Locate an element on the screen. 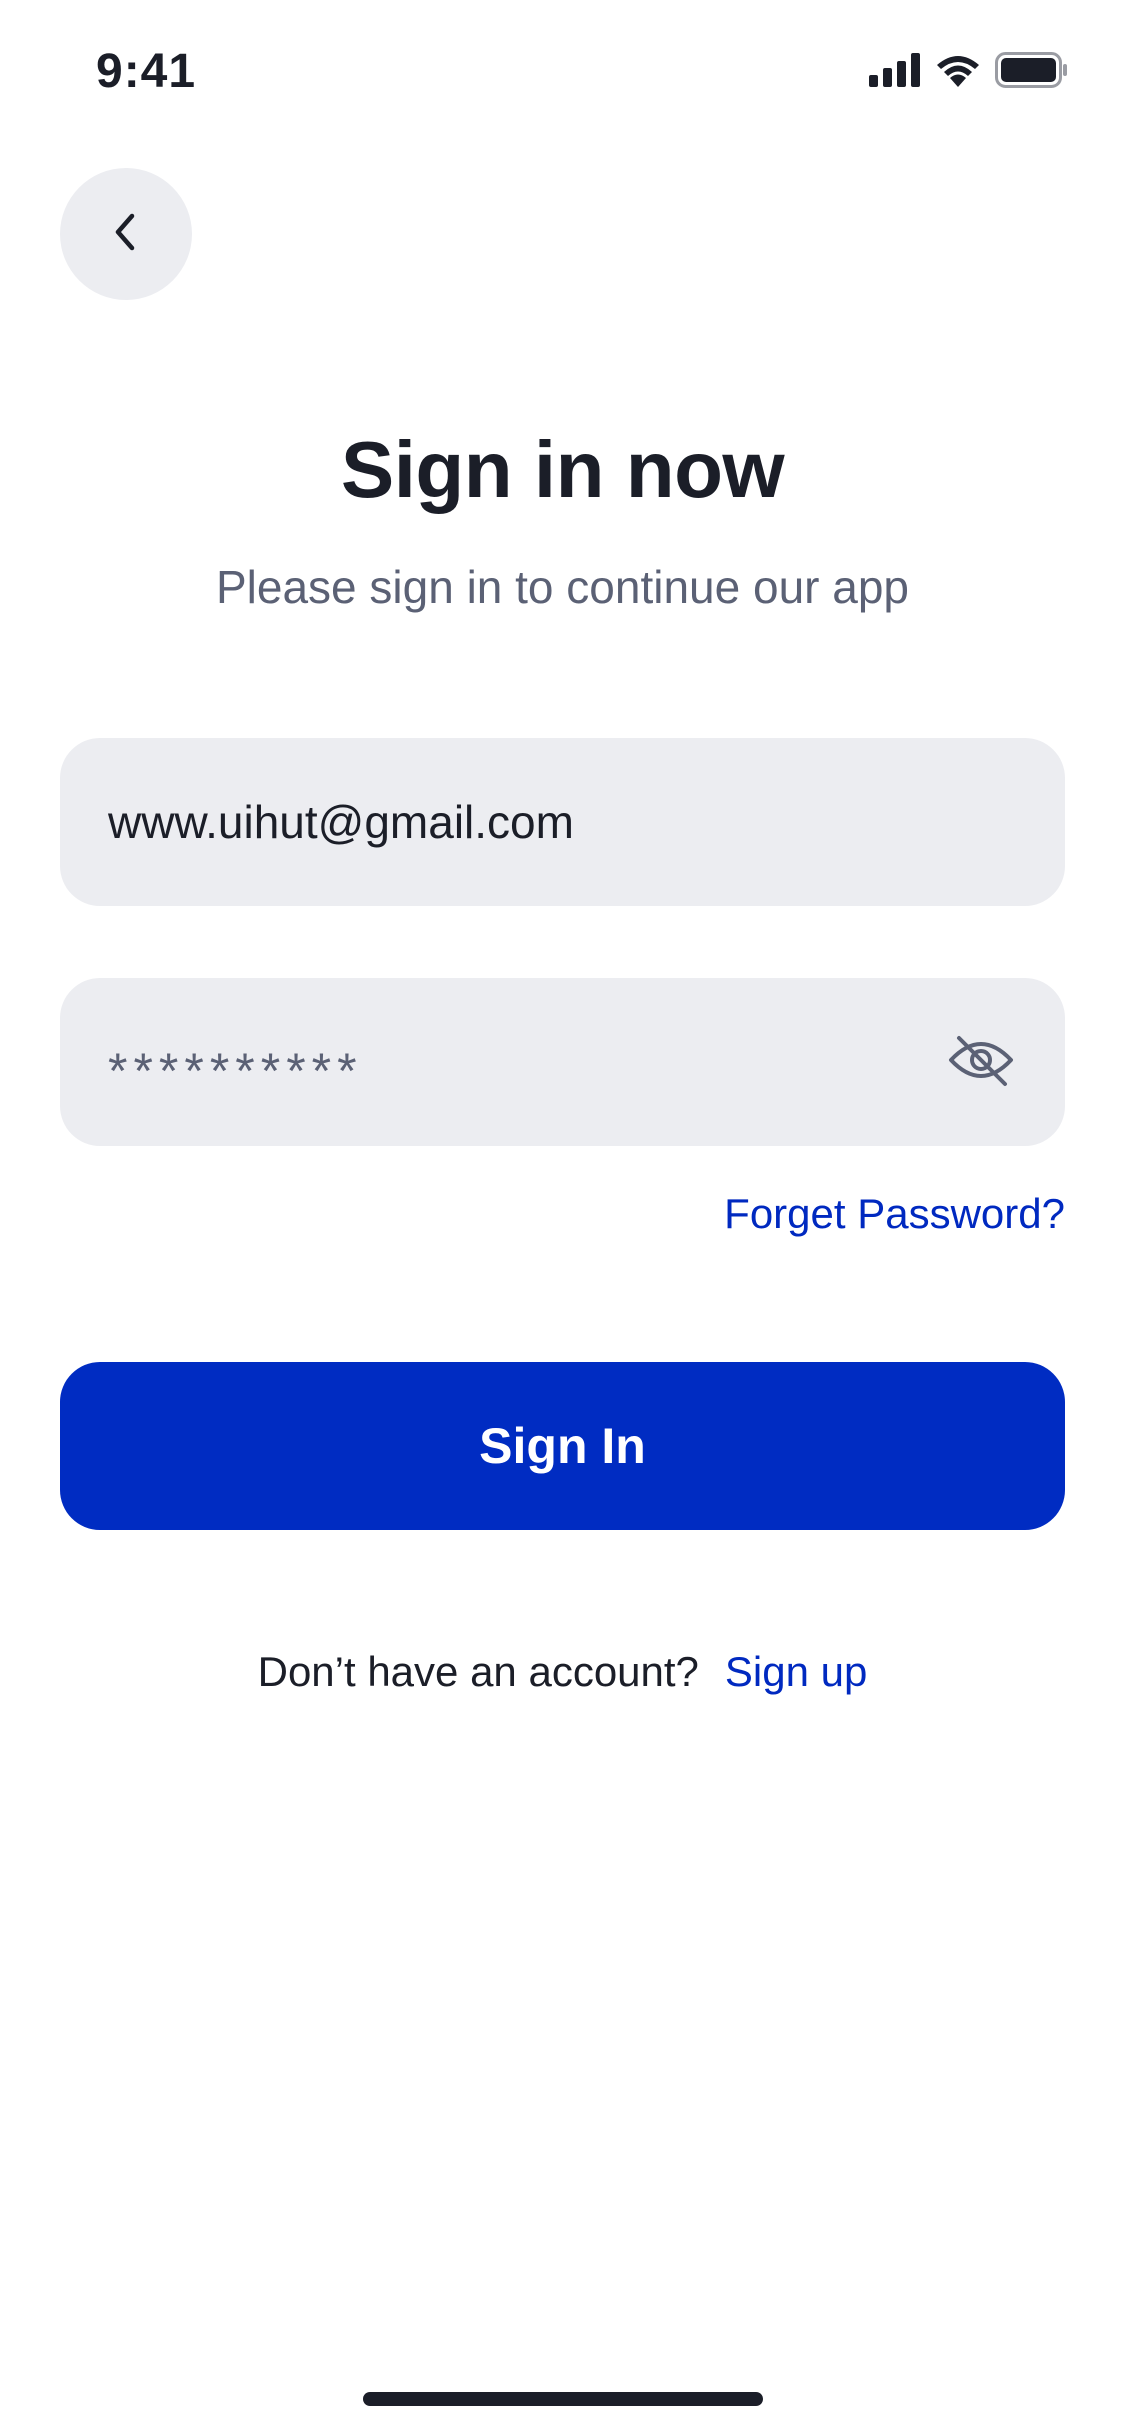 This screenshot has height=2436, width=1125. forgot-password-link: Forget Password? is located at coordinates (894, 1214).